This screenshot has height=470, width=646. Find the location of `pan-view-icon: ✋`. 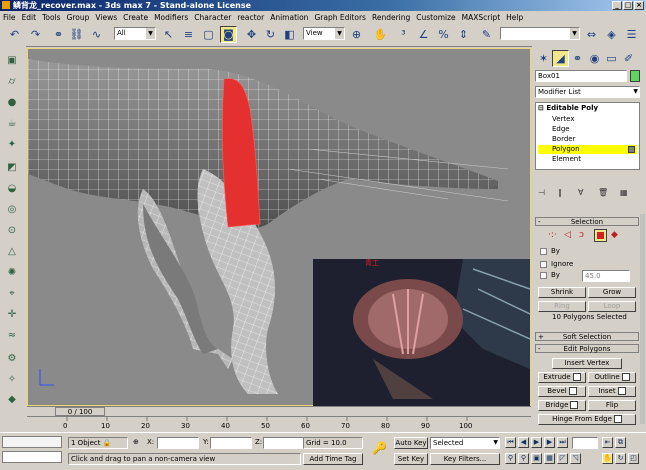

pan-view-icon: ✋ is located at coordinates (607, 458).